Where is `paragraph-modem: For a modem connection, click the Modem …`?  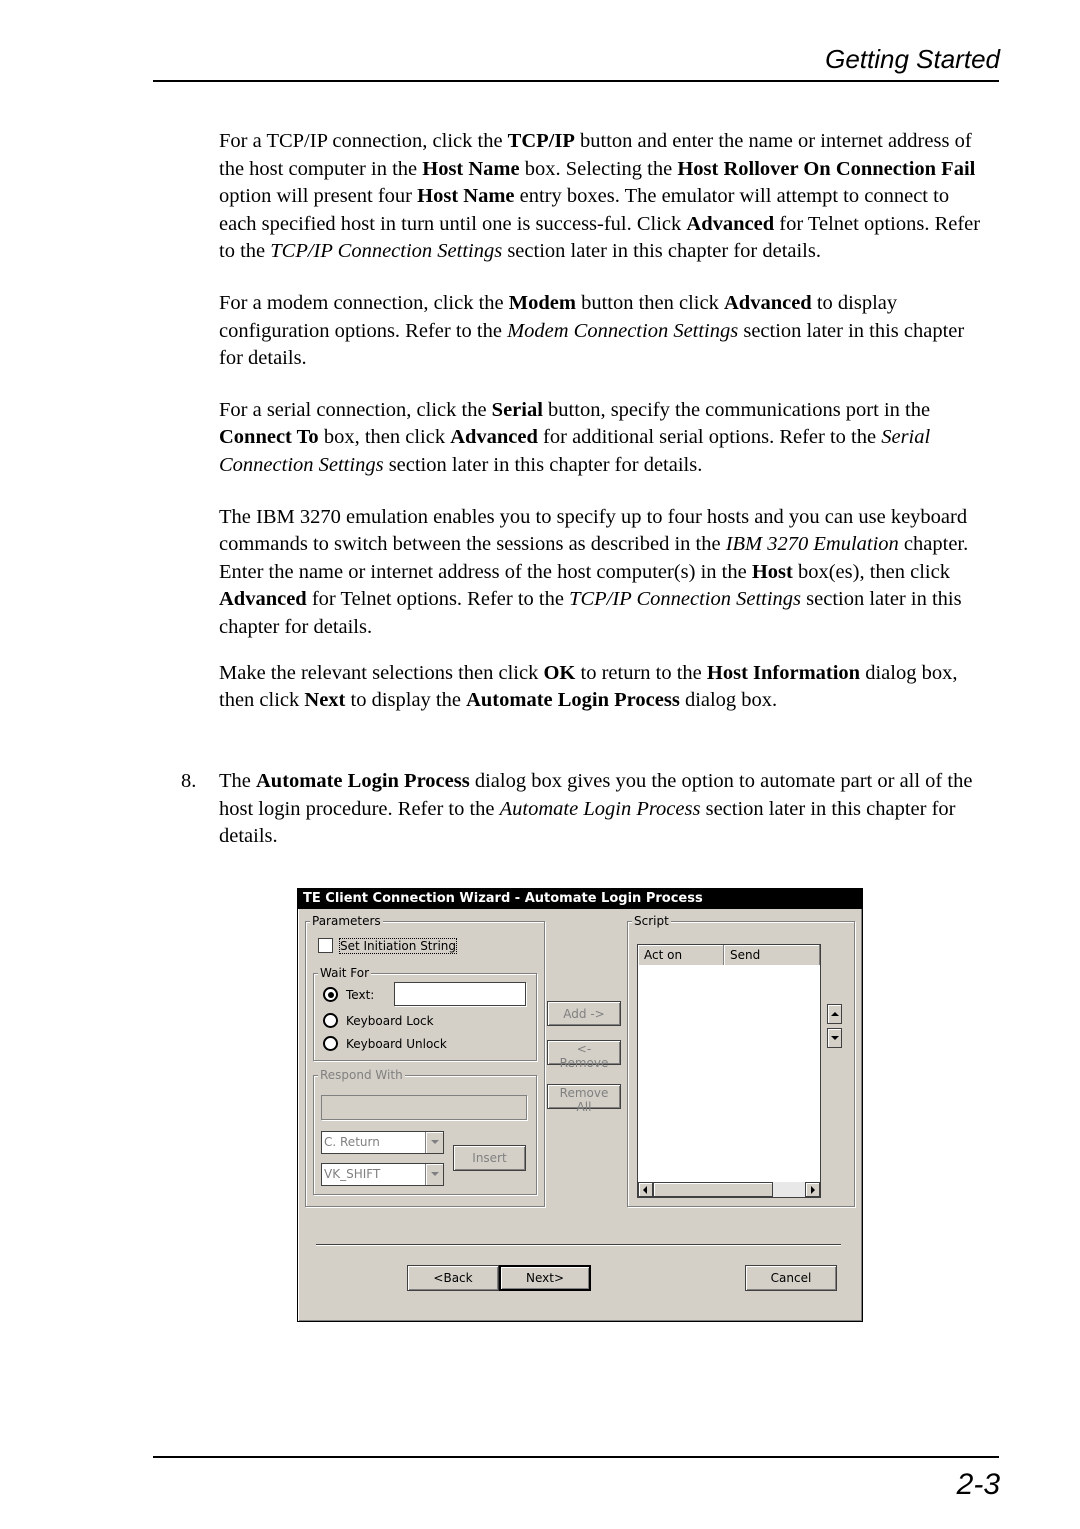
paragraph-modem: For a modem connection, click the Modem … is located at coordinates (592, 330).